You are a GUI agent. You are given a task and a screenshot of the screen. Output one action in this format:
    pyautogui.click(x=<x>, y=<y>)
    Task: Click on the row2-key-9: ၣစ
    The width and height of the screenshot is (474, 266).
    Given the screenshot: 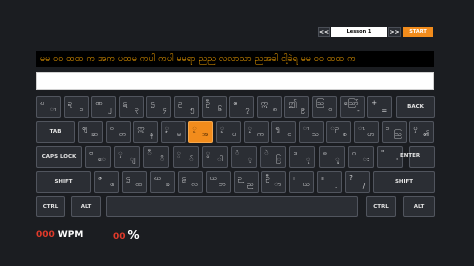 What is the action you would take?
    pyautogui.click(x=339, y=132)
    